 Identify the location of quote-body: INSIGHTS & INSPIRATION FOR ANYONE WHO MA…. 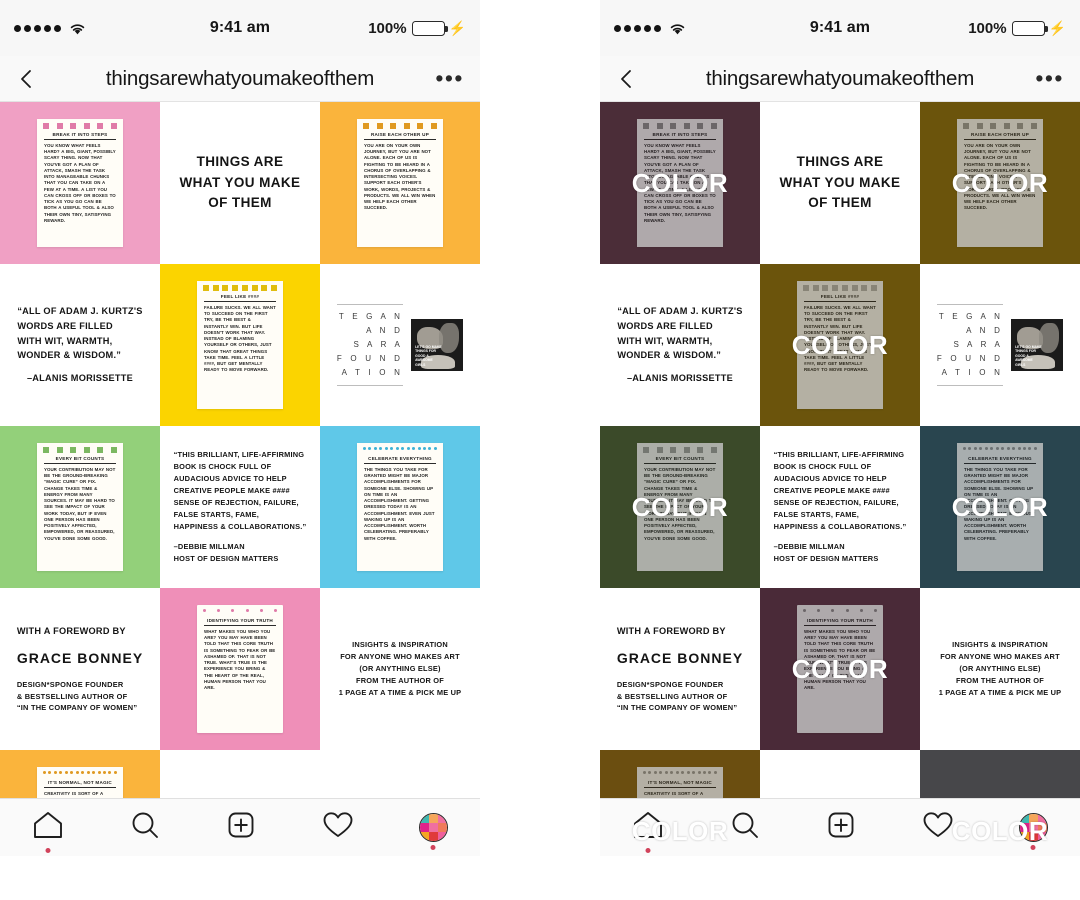
(400, 668).